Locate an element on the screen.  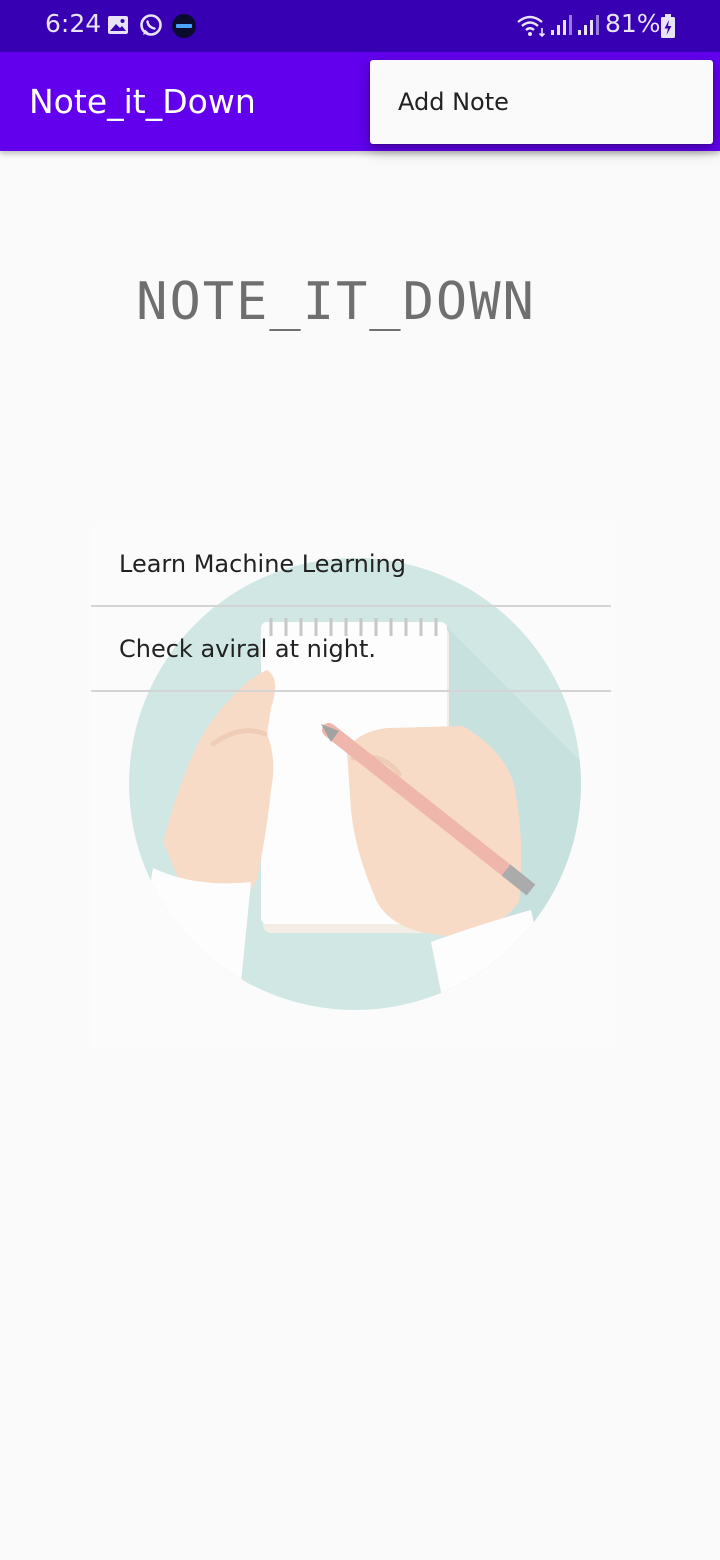
menu-item-add-note: Add Note is located at coordinates (541, 102).